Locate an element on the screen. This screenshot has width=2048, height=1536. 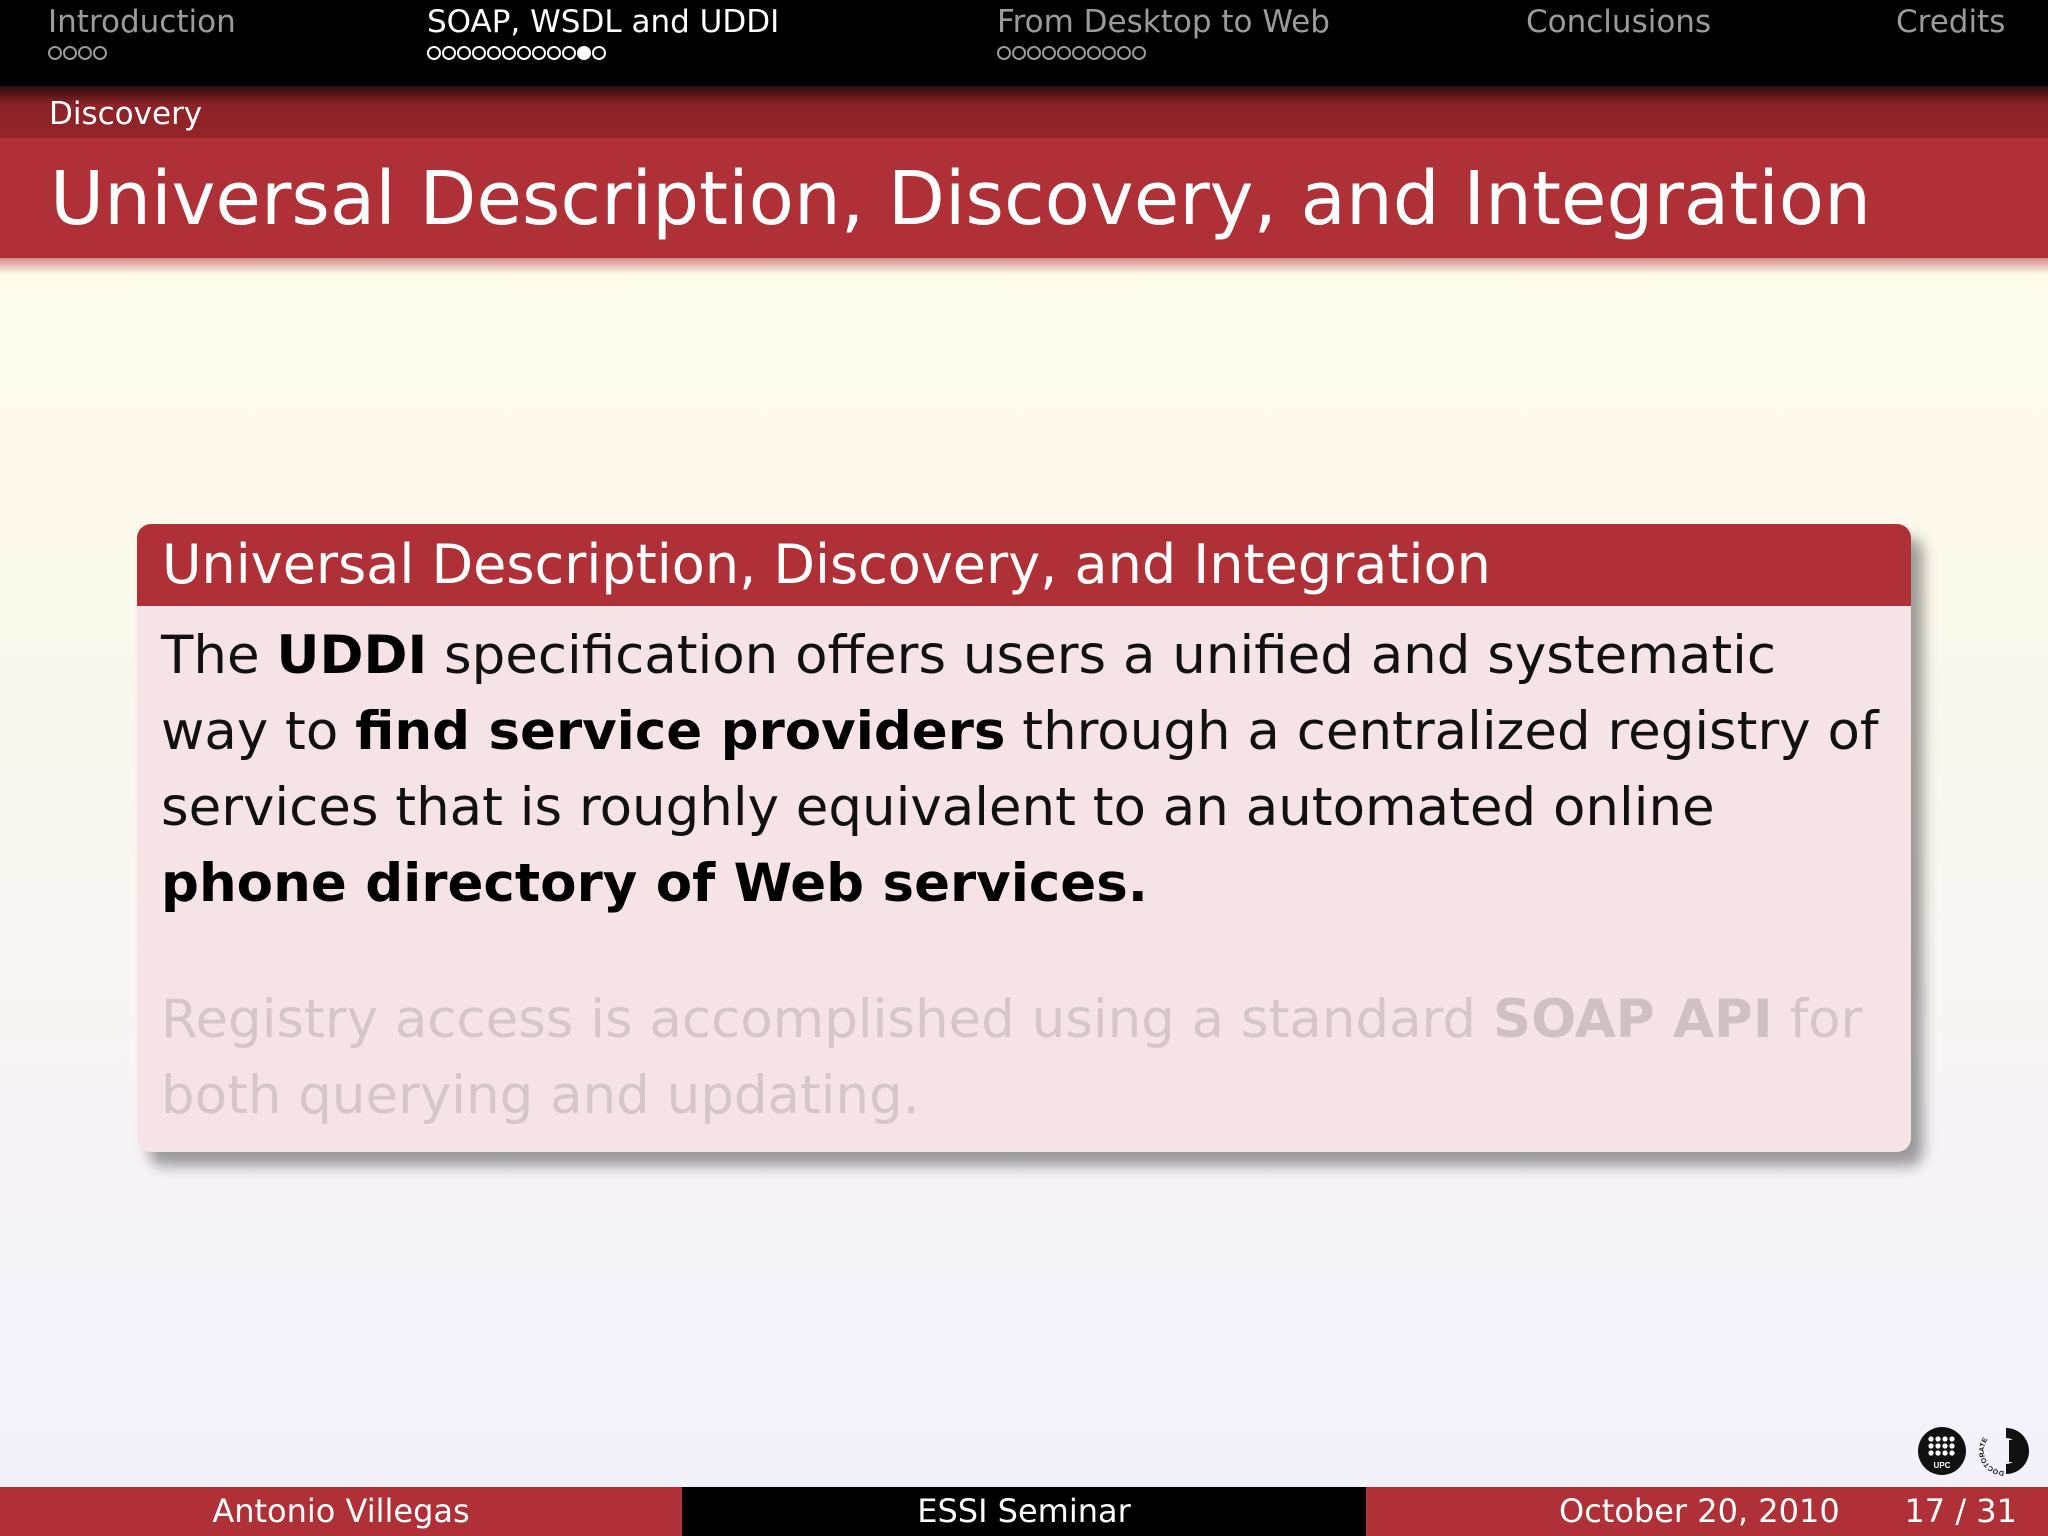
nav-section-conclusions: Conclusions is located at coordinates (1618, 22).